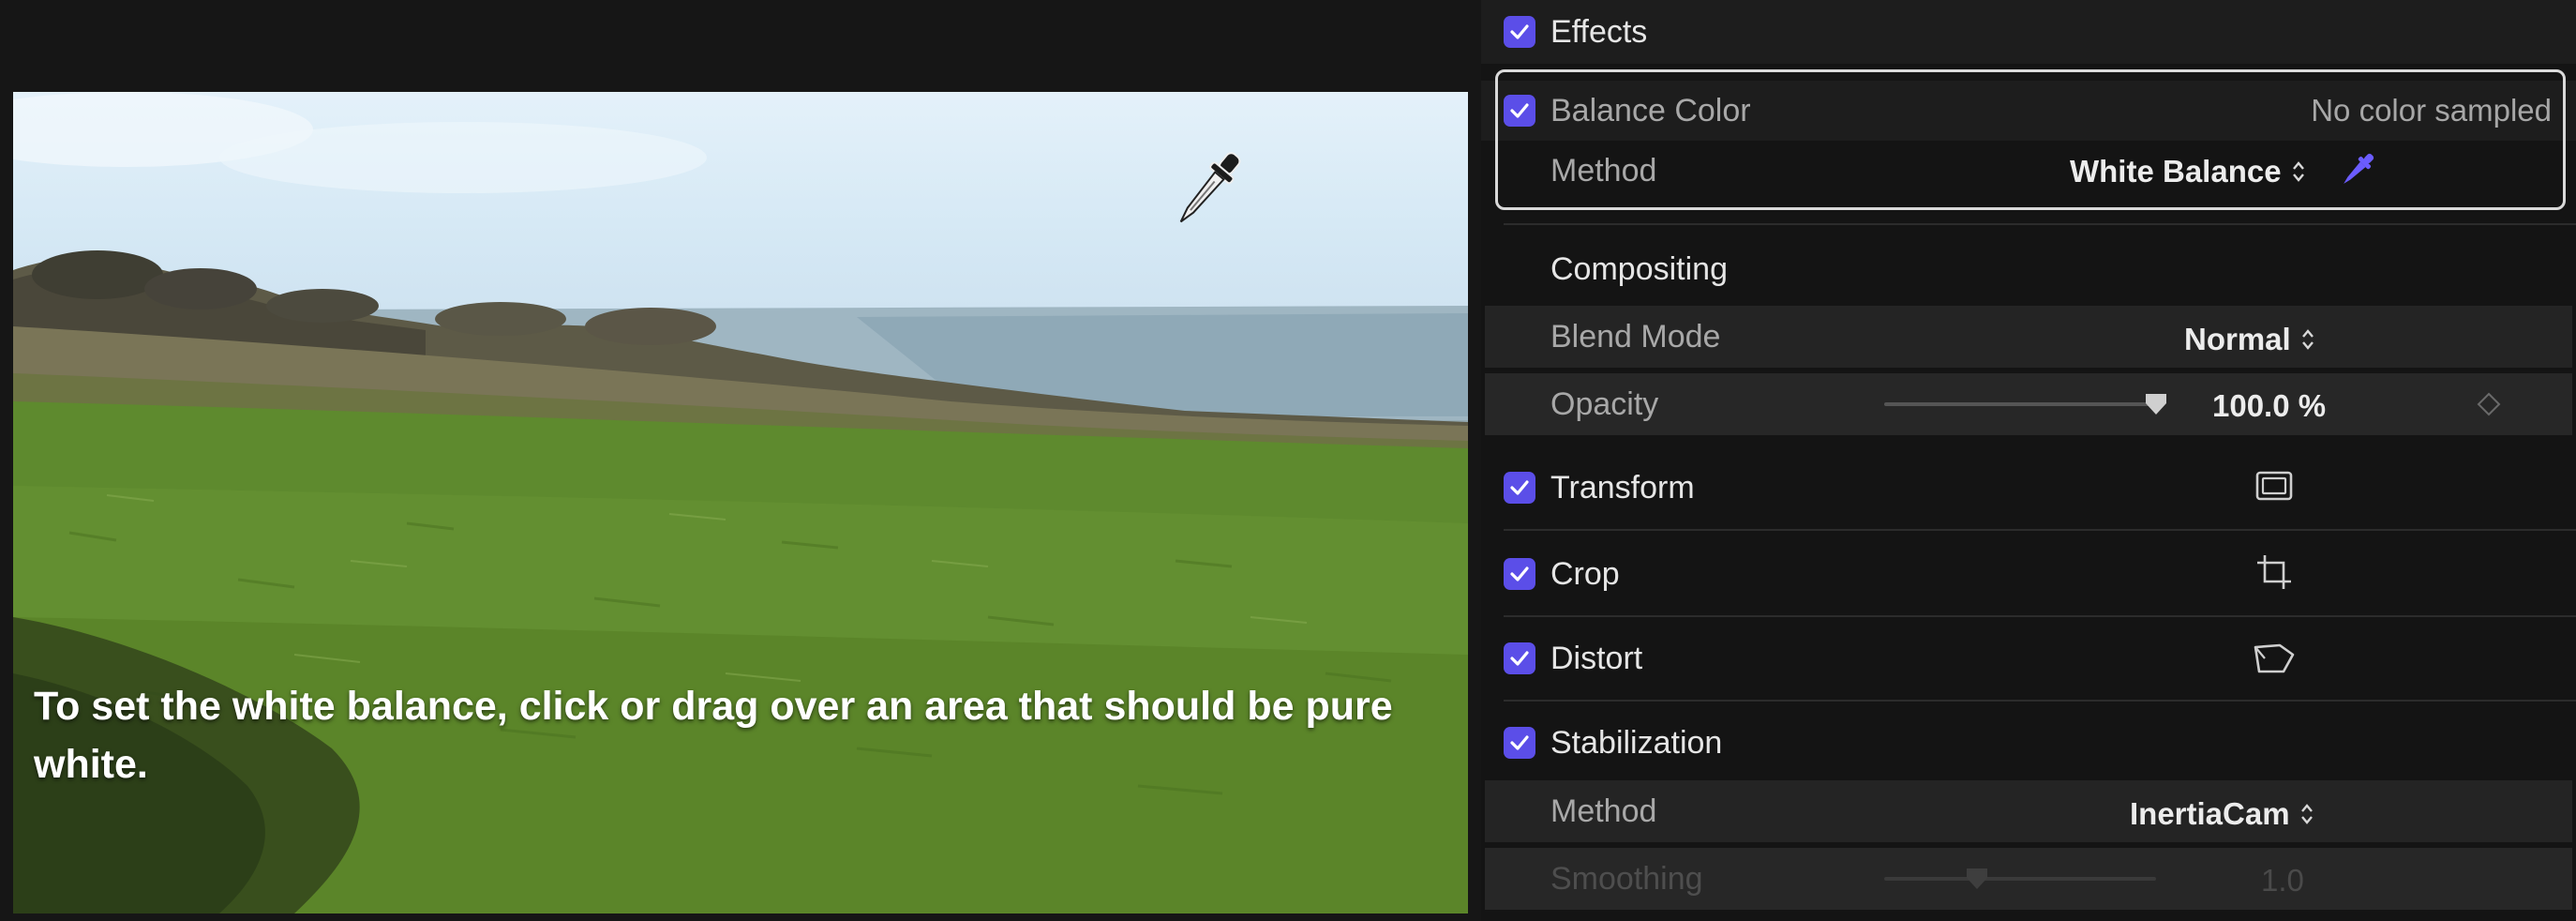 This screenshot has width=2576, height=921. What do you see at coordinates (2237, 339) in the screenshot?
I see `blend-mode-value: Normal` at bounding box center [2237, 339].